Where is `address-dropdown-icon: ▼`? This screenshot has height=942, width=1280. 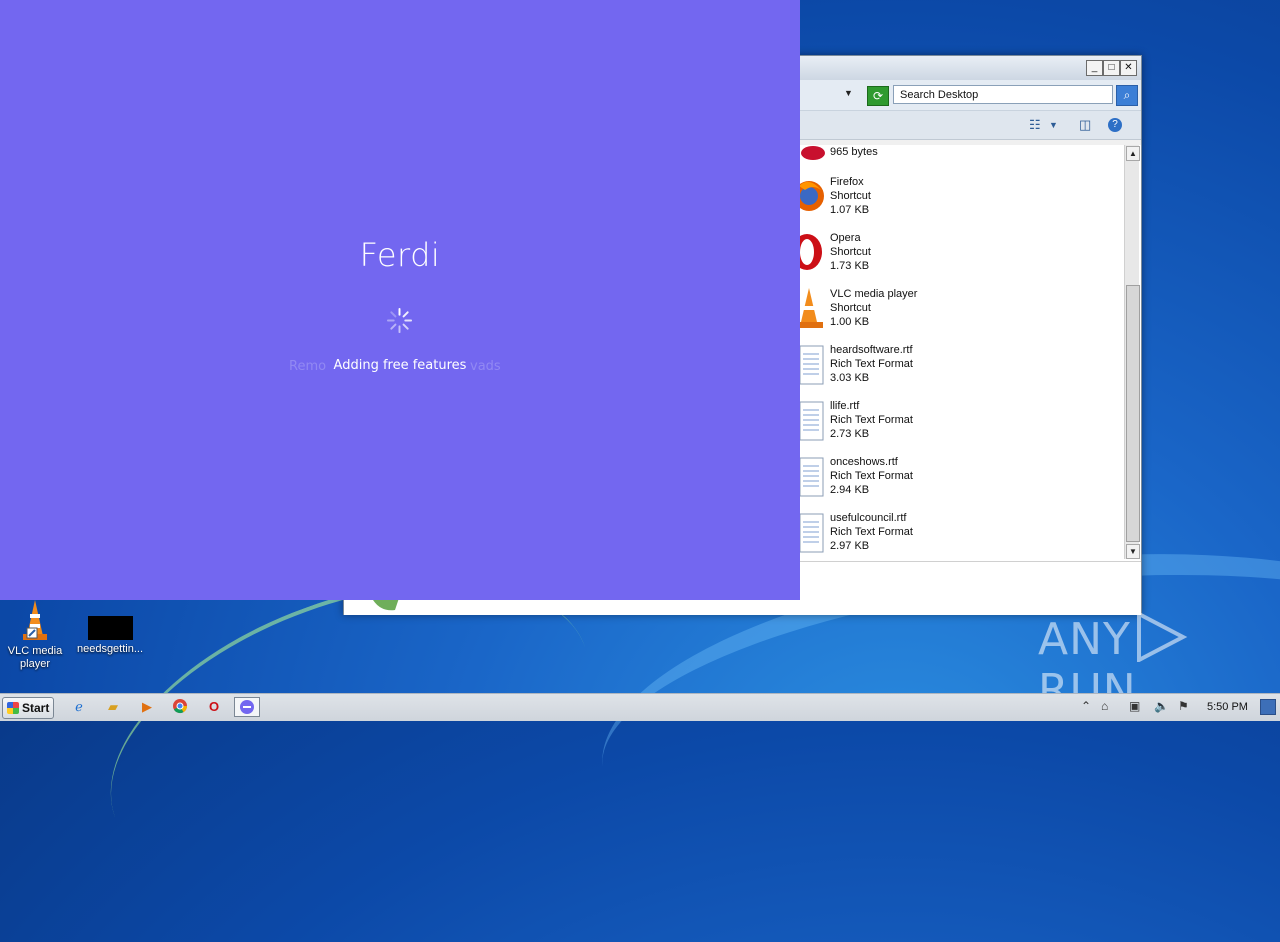 address-dropdown-icon: ▼ is located at coordinates (848, 93).